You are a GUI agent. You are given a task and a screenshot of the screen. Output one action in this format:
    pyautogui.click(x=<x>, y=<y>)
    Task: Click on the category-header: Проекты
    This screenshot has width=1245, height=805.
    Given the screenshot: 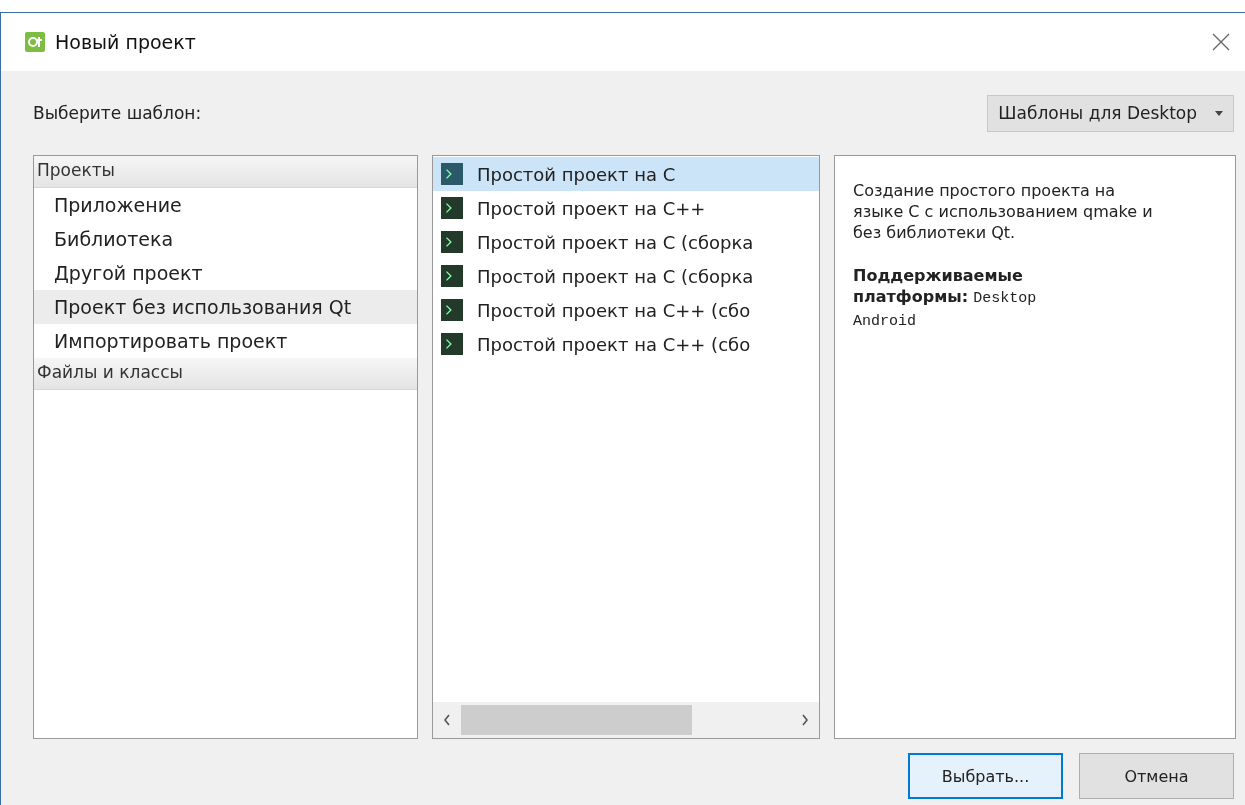 What is the action you would take?
    pyautogui.click(x=225, y=172)
    